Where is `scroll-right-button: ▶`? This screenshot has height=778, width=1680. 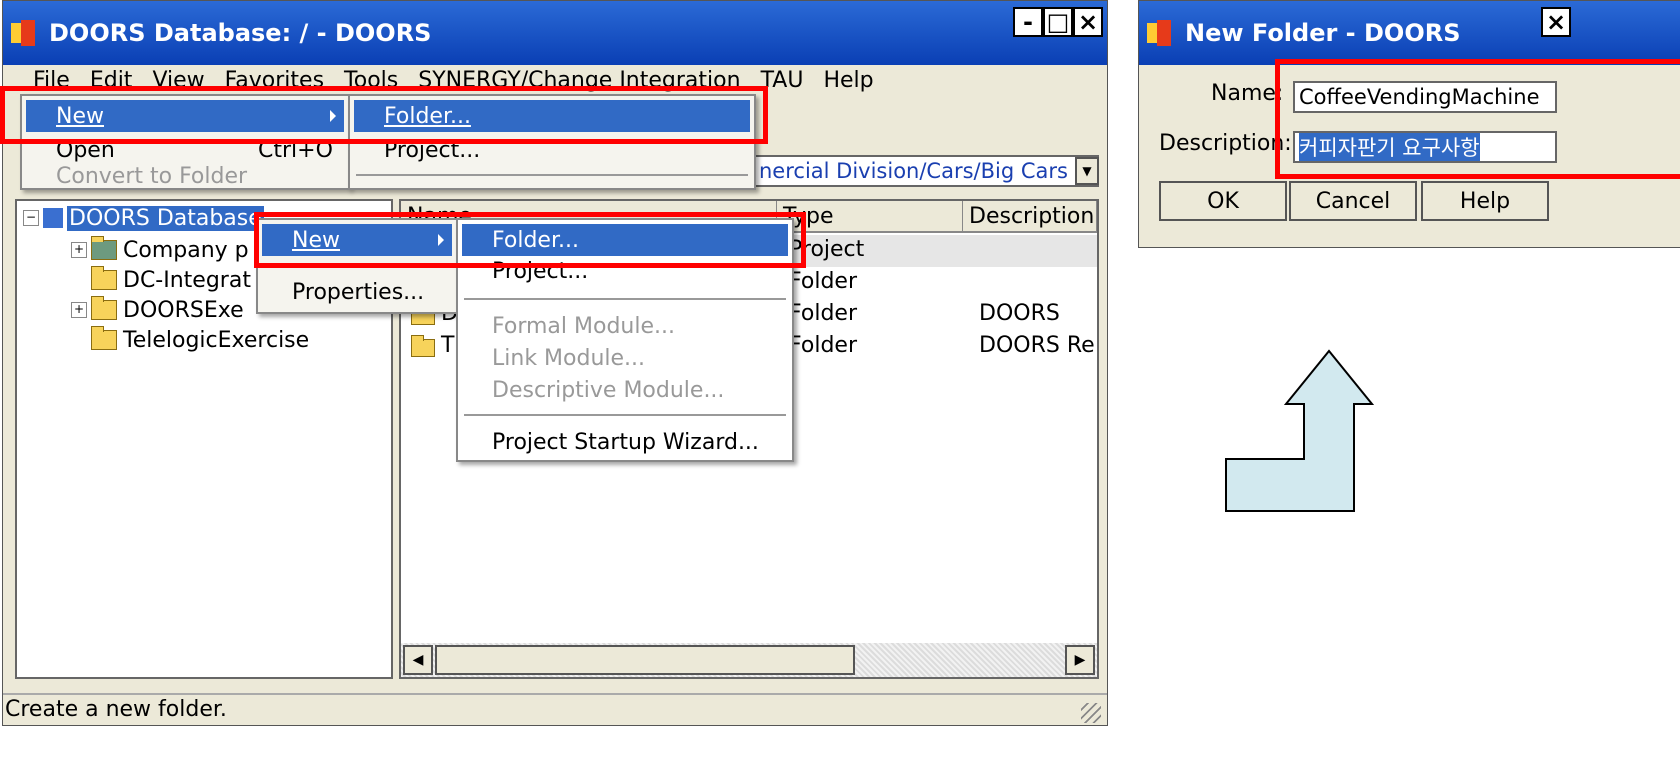
scroll-right-button: ▶ is located at coordinates (1080, 660).